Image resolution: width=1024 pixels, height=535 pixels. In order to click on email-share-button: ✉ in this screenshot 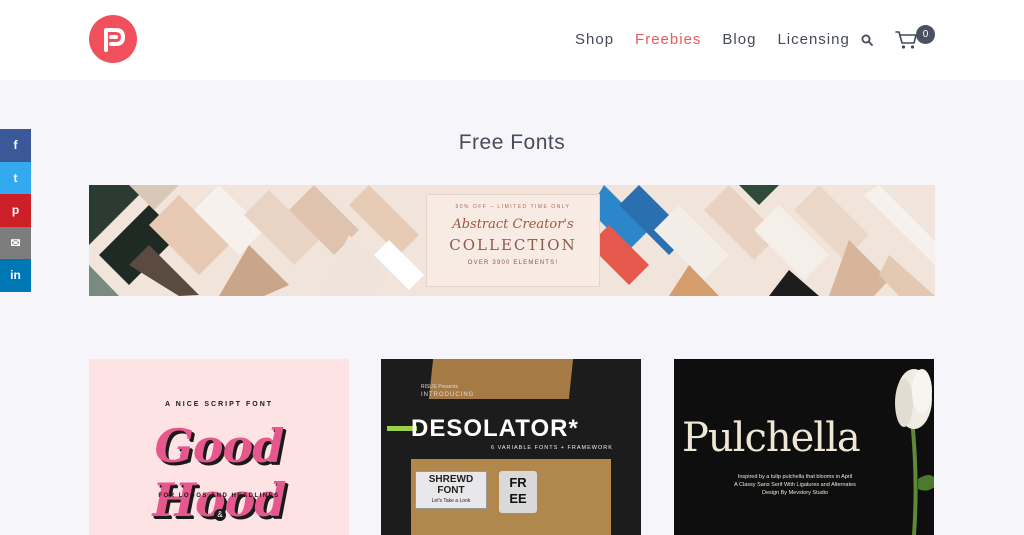, I will do `click(15, 242)`.